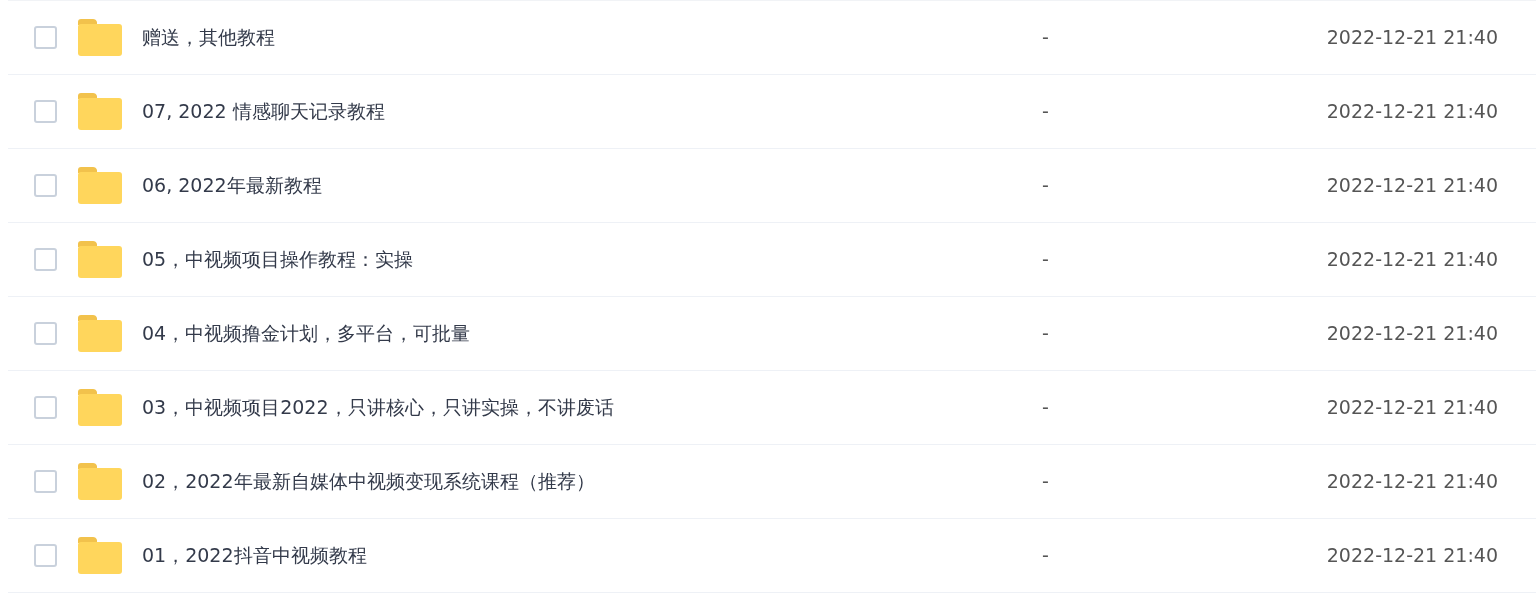 Image resolution: width=1538 pixels, height=599 pixels. I want to click on folder-name: 05，中视频项目操作教程：实操, so click(278, 259).